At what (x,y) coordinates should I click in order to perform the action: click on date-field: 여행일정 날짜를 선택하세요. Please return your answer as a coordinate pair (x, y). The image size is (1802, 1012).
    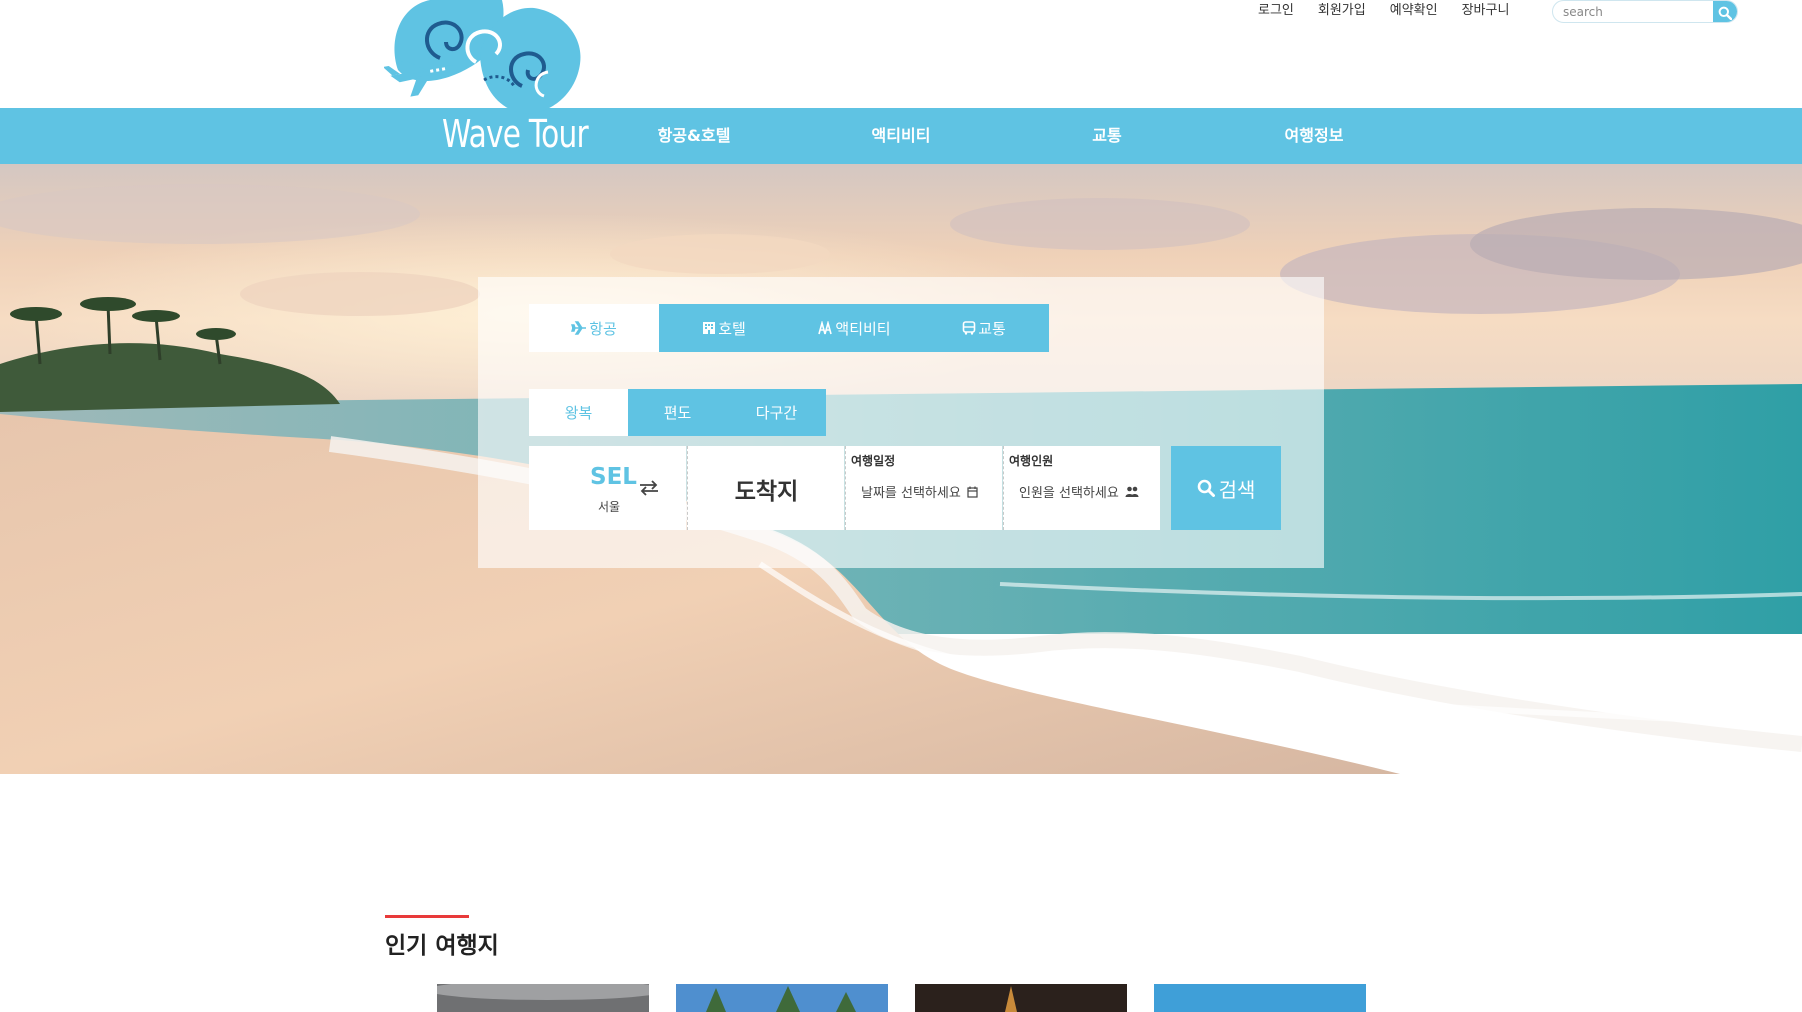
    Looking at the image, I should click on (923, 488).